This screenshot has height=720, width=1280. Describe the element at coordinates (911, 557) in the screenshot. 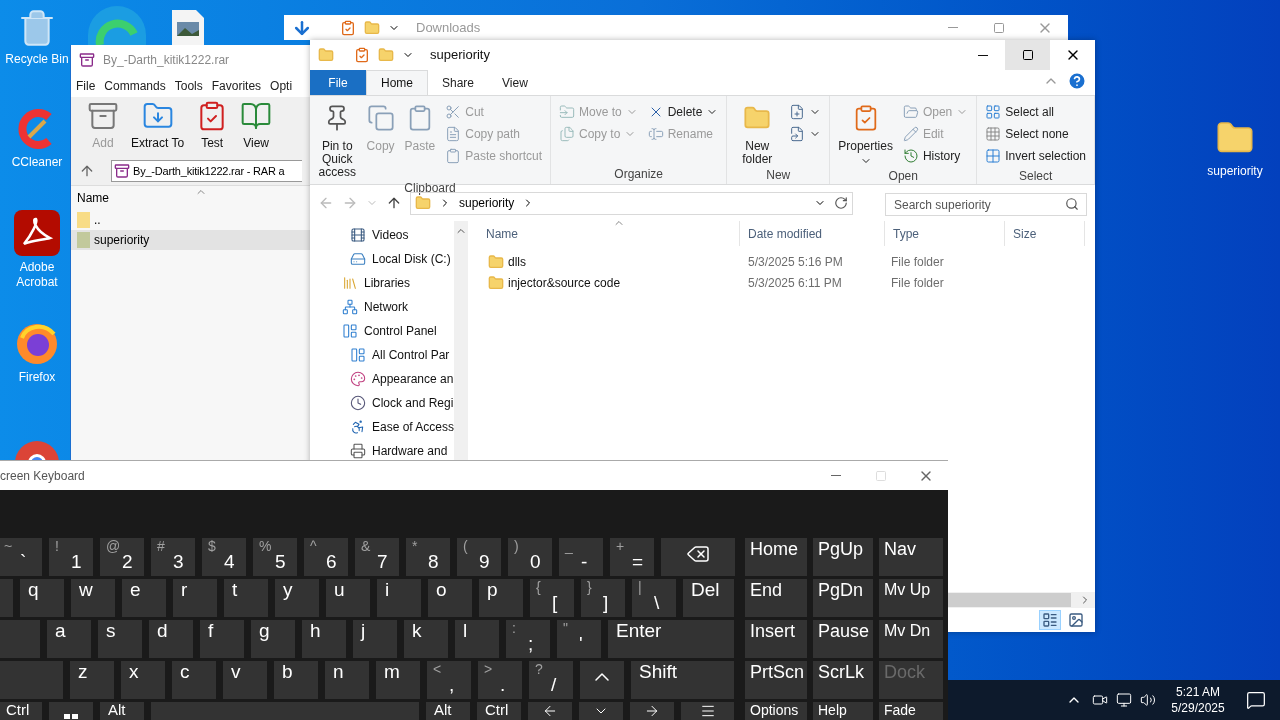

I see `keyboard-key: Nav` at that location.